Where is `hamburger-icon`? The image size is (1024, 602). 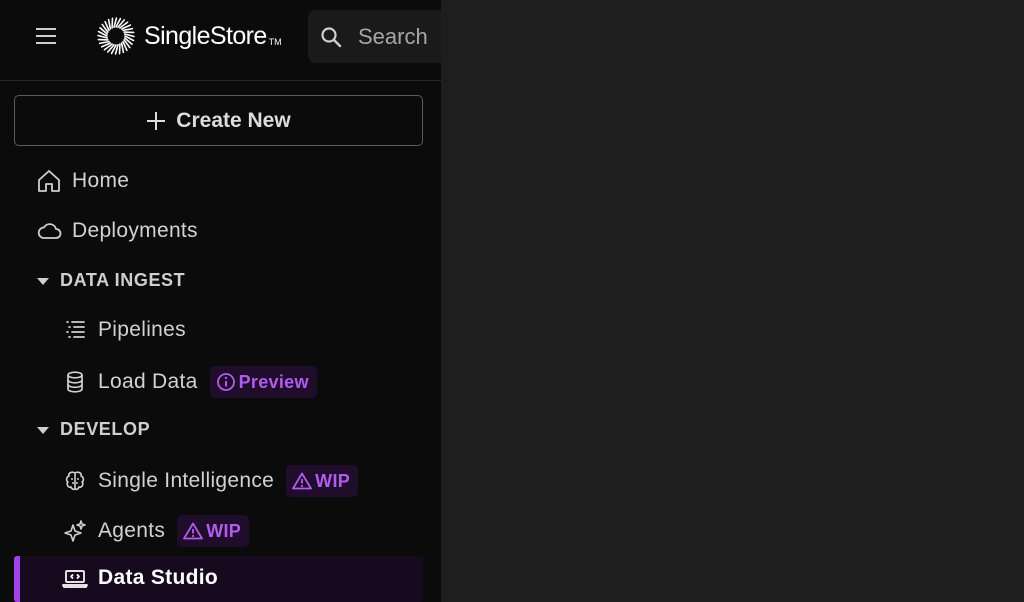
hamburger-icon is located at coordinates (46, 36).